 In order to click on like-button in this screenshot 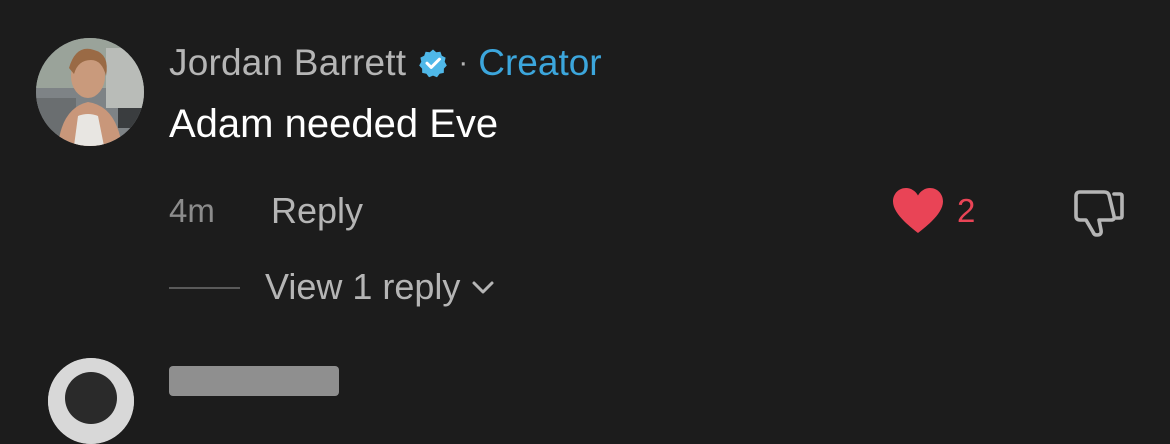, I will do `click(918, 211)`.